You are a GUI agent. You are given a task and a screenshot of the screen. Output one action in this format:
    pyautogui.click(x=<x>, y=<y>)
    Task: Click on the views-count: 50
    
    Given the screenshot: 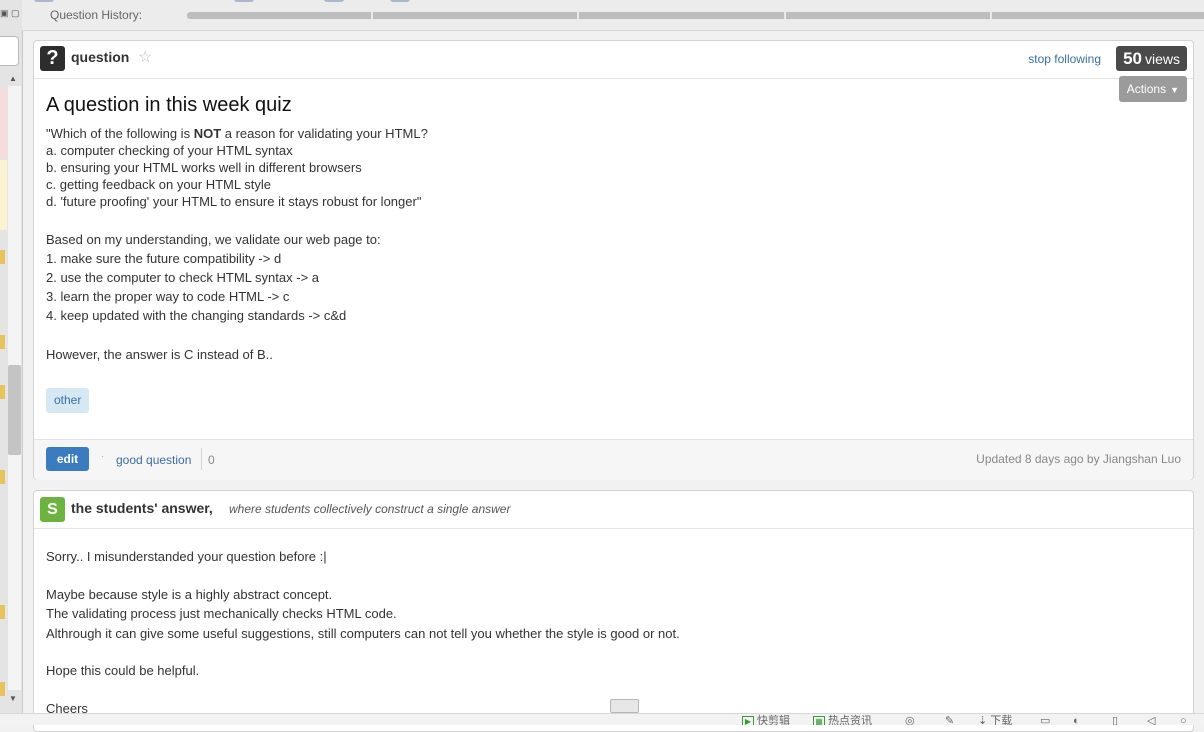 What is the action you would take?
    pyautogui.click(x=1132, y=58)
    